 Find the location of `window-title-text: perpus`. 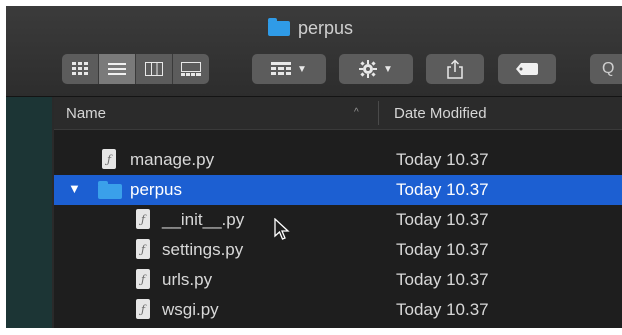

window-title-text: perpus is located at coordinates (326, 27).